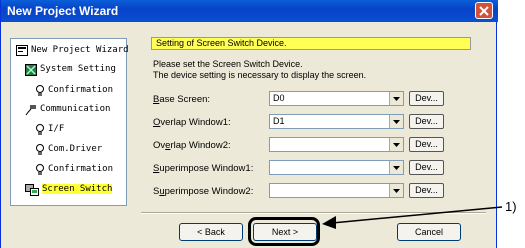 This screenshot has width=525, height=248. I want to click on callout-label: 1), so click(511, 206).